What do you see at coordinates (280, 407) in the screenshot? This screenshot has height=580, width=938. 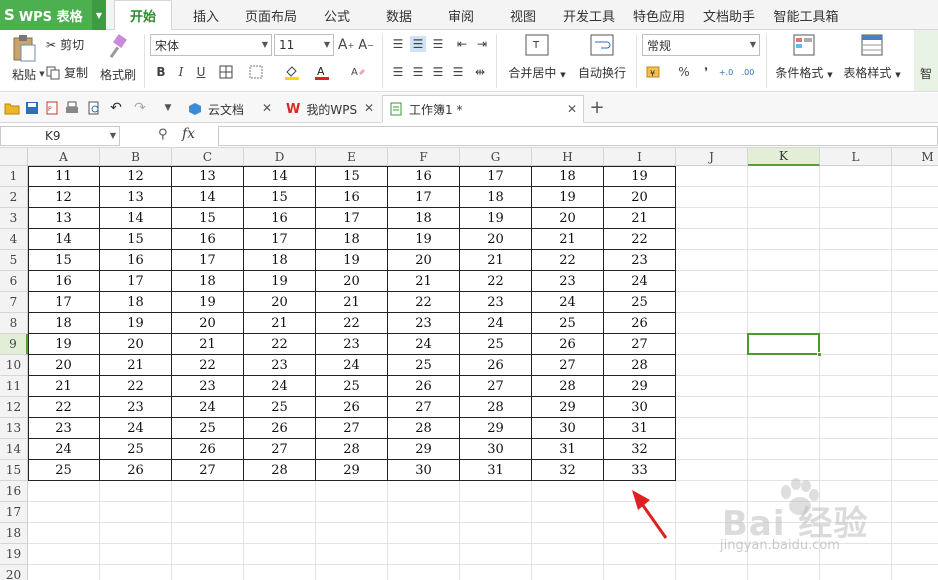 I see `cell-D12: 25` at bounding box center [280, 407].